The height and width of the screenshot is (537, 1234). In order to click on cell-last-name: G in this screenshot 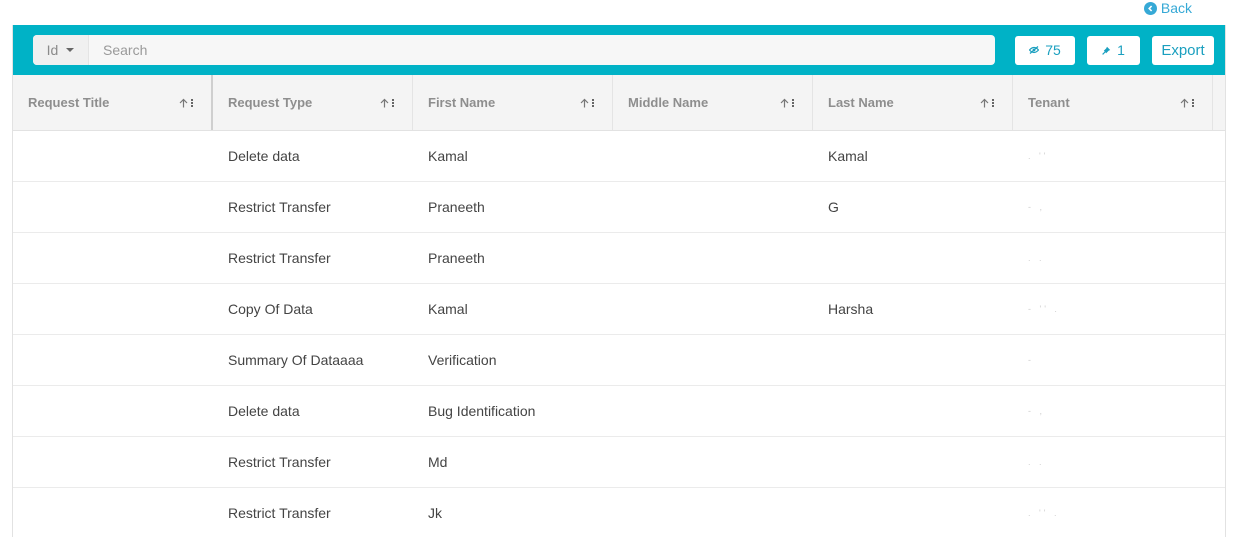, I will do `click(833, 207)`.